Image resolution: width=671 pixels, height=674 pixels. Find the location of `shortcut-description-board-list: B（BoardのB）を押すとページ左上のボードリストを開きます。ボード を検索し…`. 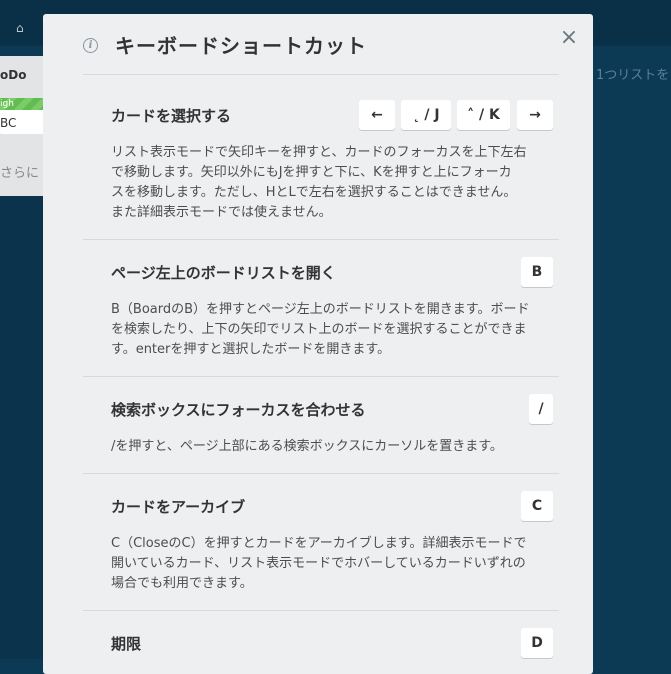

shortcut-description-board-list: B（BoardのB）を押すとページ左上のボードリストを開きます。ボード を検索し… is located at coordinates (320, 329).